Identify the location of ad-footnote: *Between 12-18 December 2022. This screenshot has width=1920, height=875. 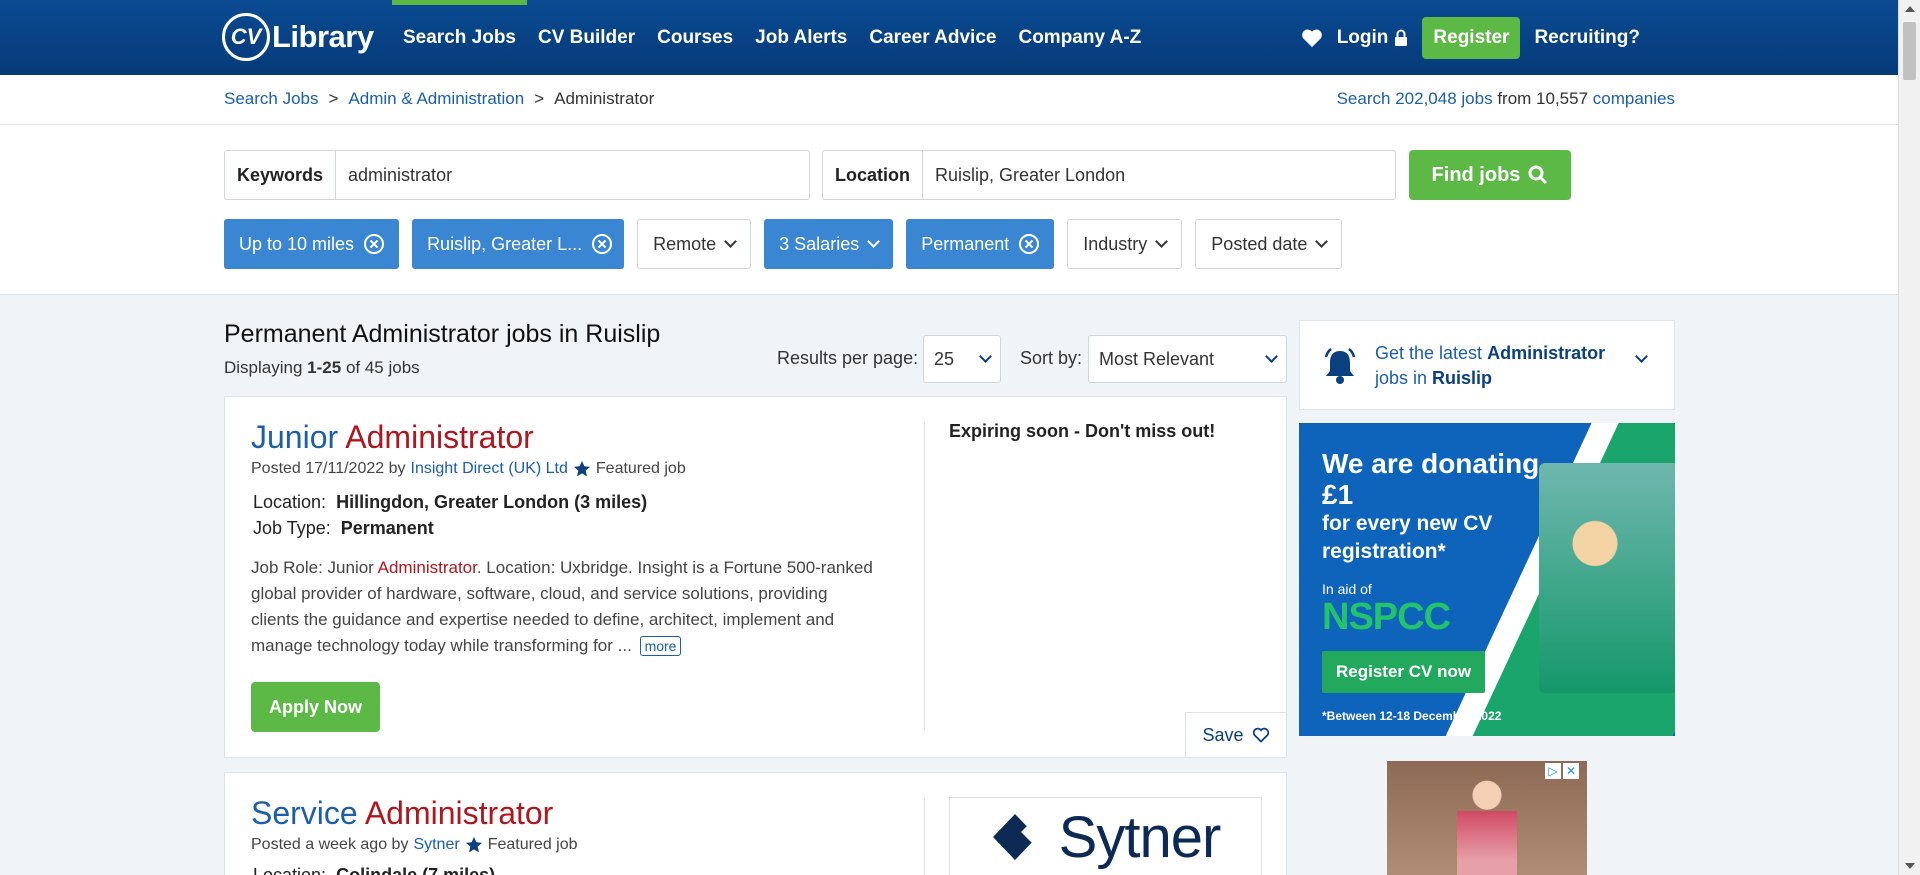
(1412, 716).